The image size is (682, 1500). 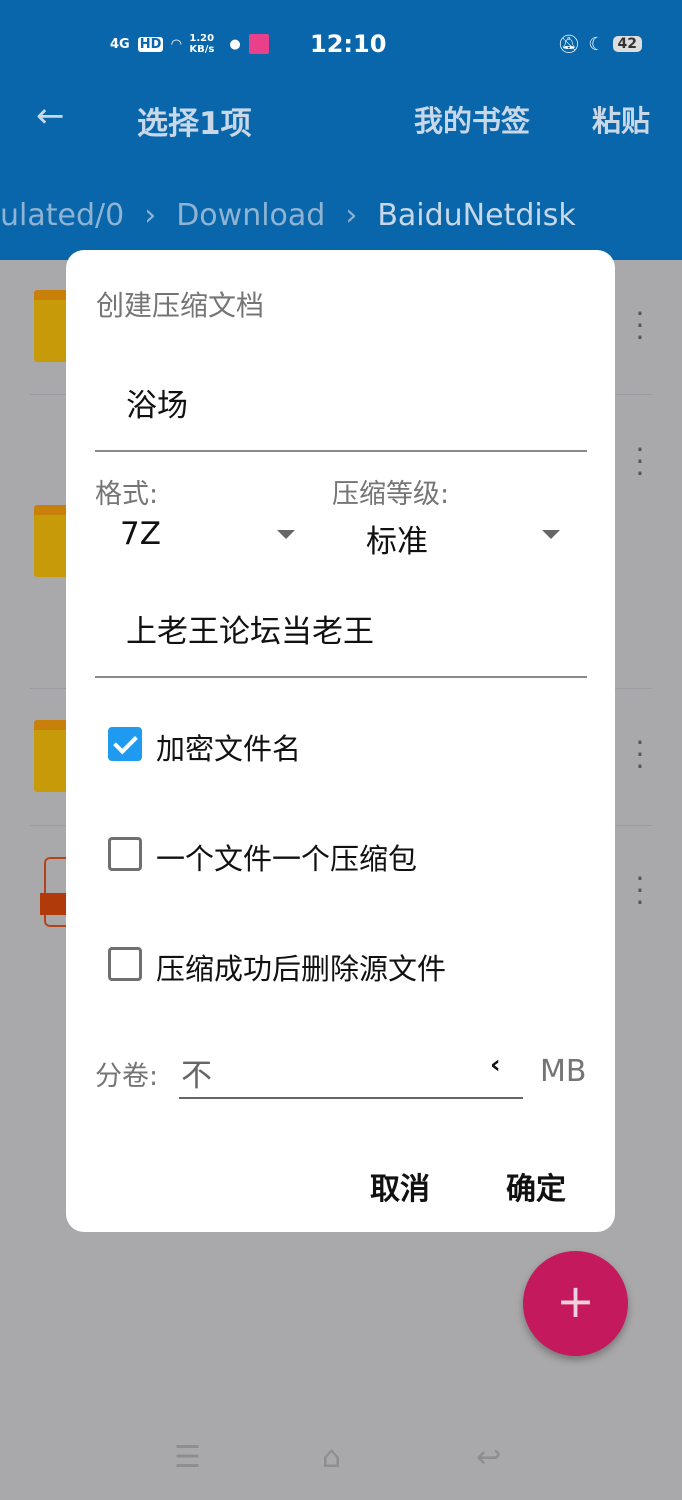 What do you see at coordinates (150, 44) in the screenshot?
I see `hd-icon: HD` at bounding box center [150, 44].